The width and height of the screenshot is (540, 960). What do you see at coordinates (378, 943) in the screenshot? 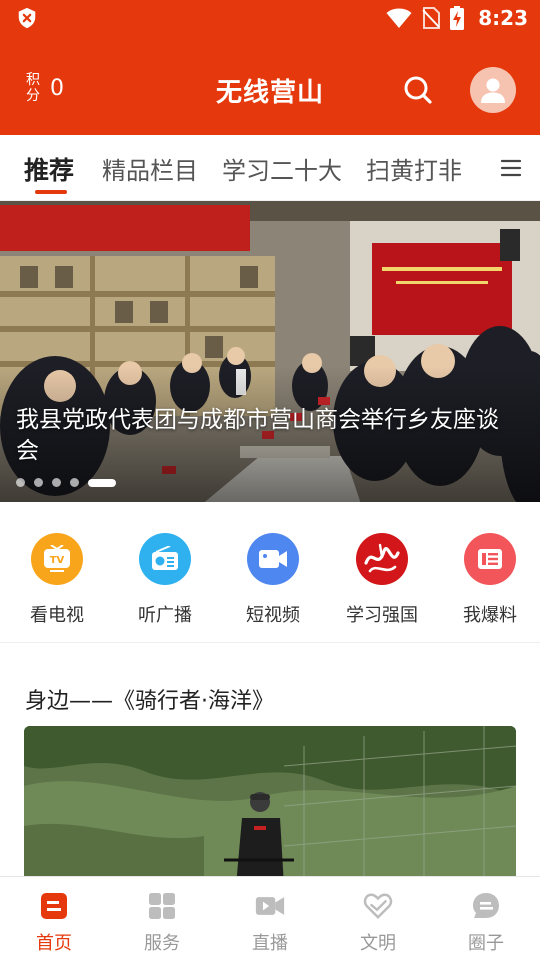
I see `nav-label: 文明` at bounding box center [378, 943].